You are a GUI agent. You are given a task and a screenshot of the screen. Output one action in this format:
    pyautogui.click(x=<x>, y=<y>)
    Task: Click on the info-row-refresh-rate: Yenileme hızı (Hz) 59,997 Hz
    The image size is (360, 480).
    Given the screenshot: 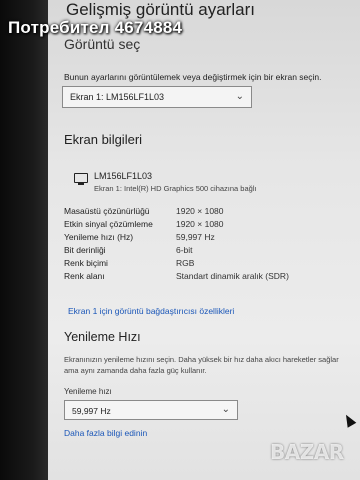 What is the action you would take?
    pyautogui.click(x=204, y=238)
    